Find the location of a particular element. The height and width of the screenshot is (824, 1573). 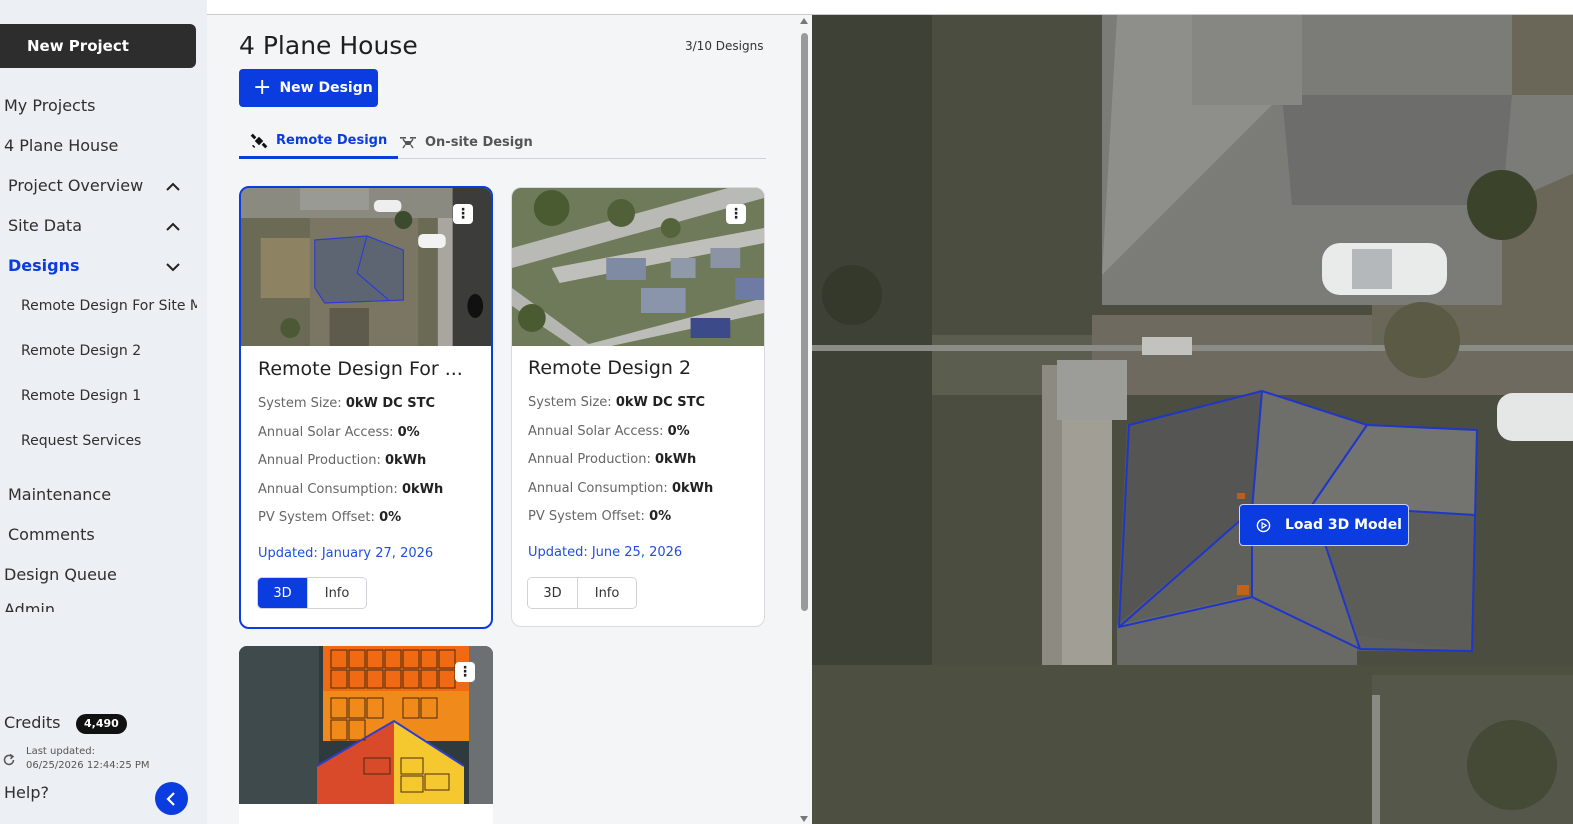

play-circle-icon is located at coordinates (1263, 525).